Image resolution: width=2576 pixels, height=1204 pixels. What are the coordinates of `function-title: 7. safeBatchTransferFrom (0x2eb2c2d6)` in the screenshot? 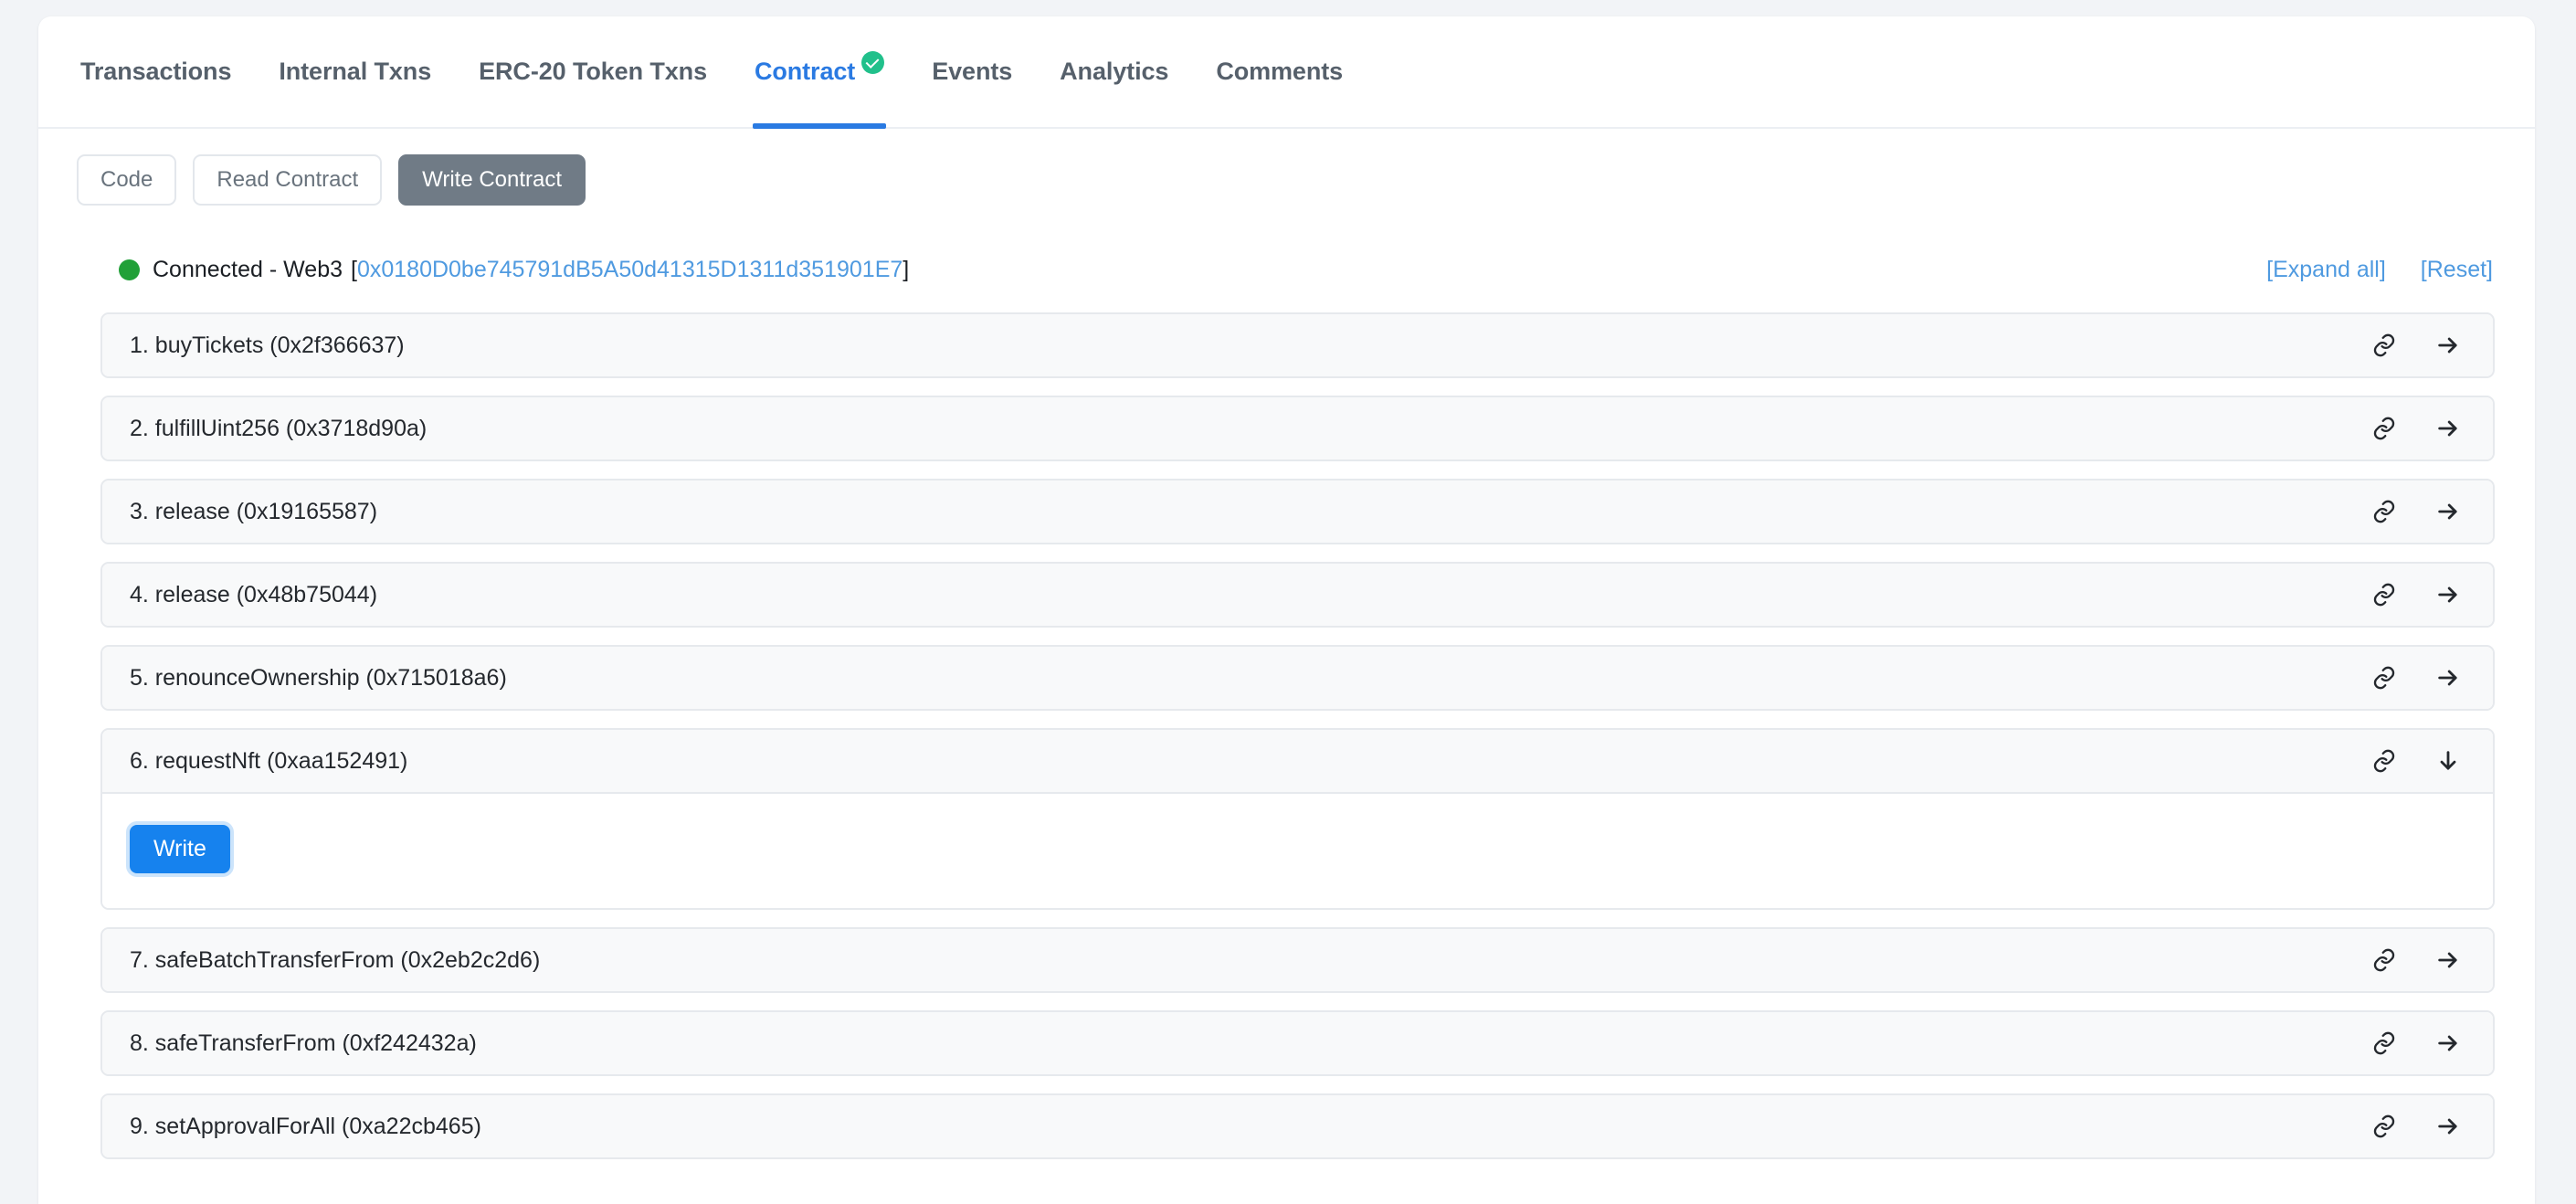 It's located at (335, 959).